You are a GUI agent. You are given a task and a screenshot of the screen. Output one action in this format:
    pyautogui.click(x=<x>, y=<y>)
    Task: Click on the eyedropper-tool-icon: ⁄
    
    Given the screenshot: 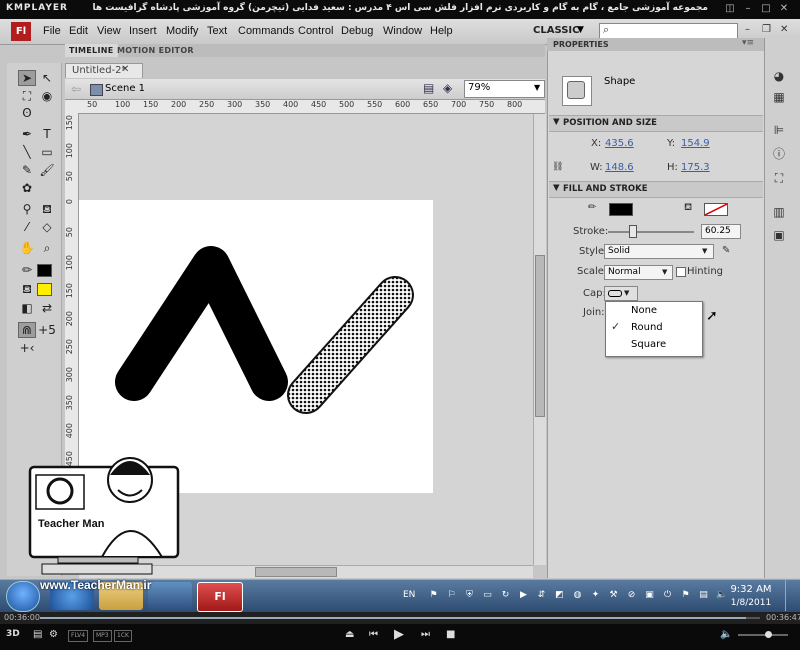 What is the action you would take?
    pyautogui.click(x=27, y=227)
    